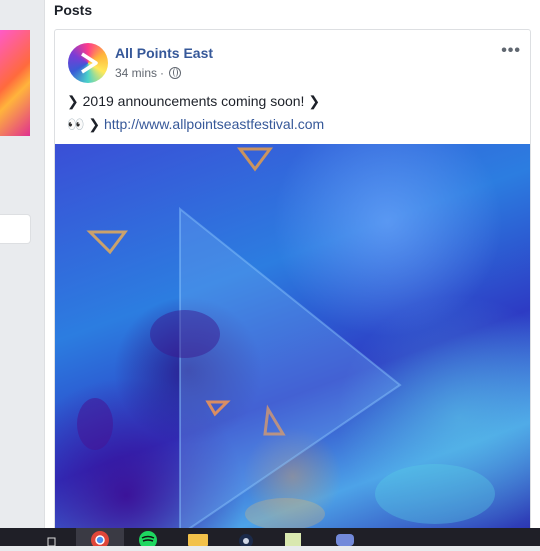 The height and width of the screenshot is (551, 540). I want to click on page-cover-image, so click(15, 83).